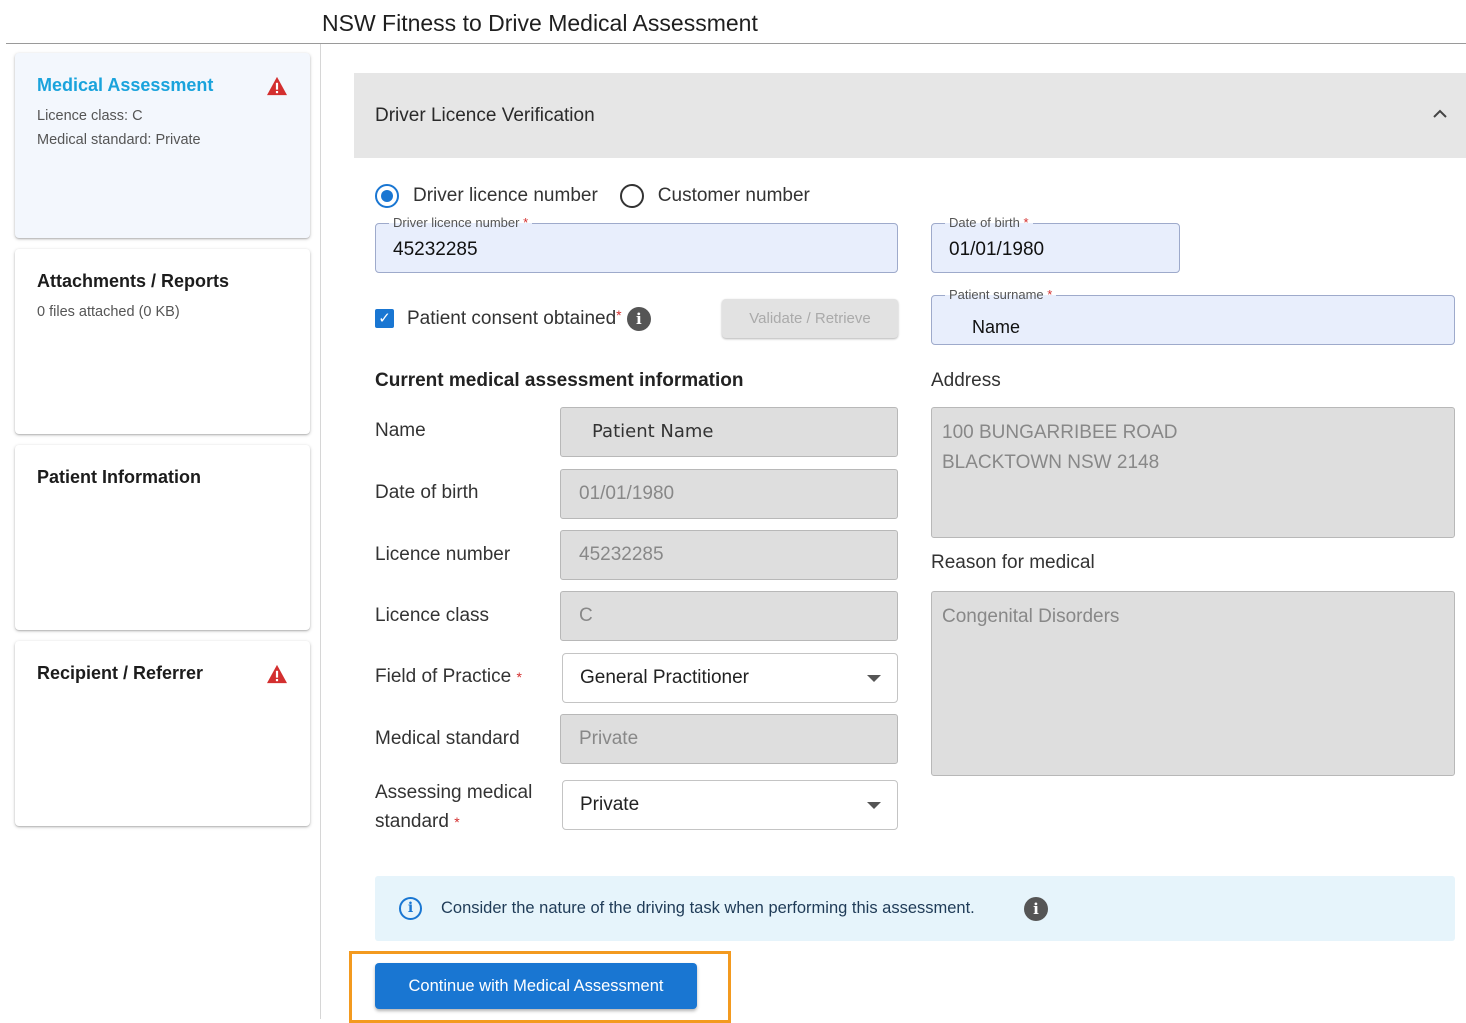  I want to click on card-line-files: 0 files attached (0 KB), so click(108, 312).